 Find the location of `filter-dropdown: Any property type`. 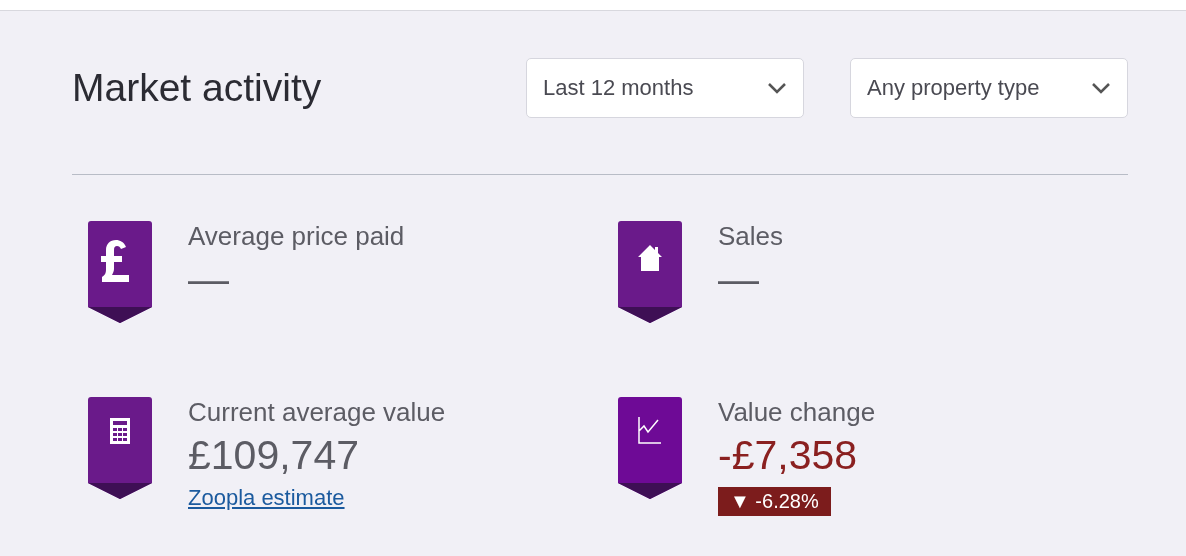

filter-dropdown: Any property type is located at coordinates (989, 88).